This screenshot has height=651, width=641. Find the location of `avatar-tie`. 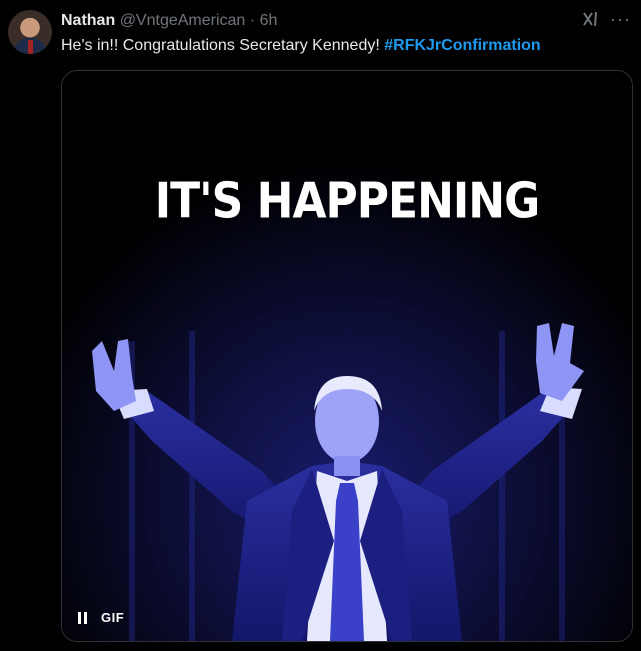

avatar-tie is located at coordinates (30, 47).